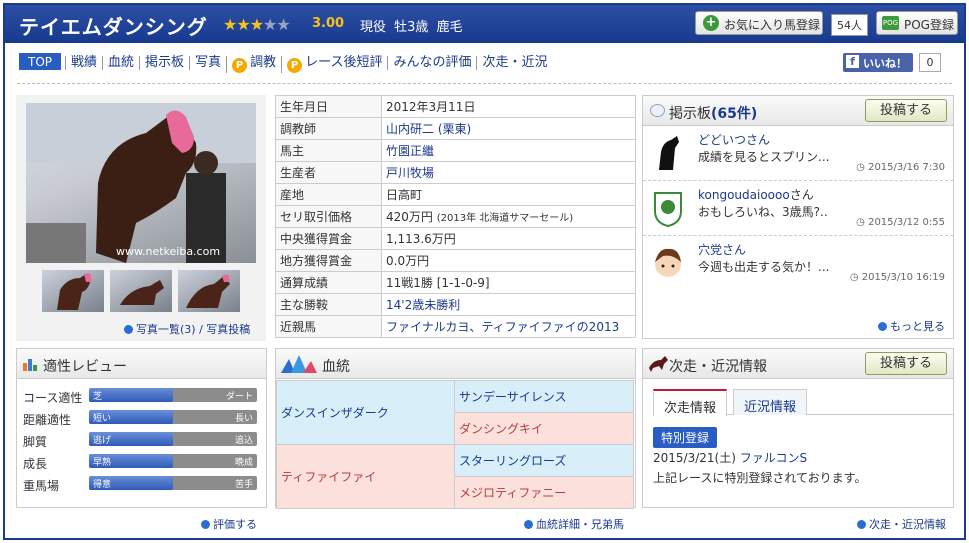 The image size is (969, 543). Describe the element at coordinates (508, 238) in the screenshot. I see `info-value: 1,113.6万円` at that location.